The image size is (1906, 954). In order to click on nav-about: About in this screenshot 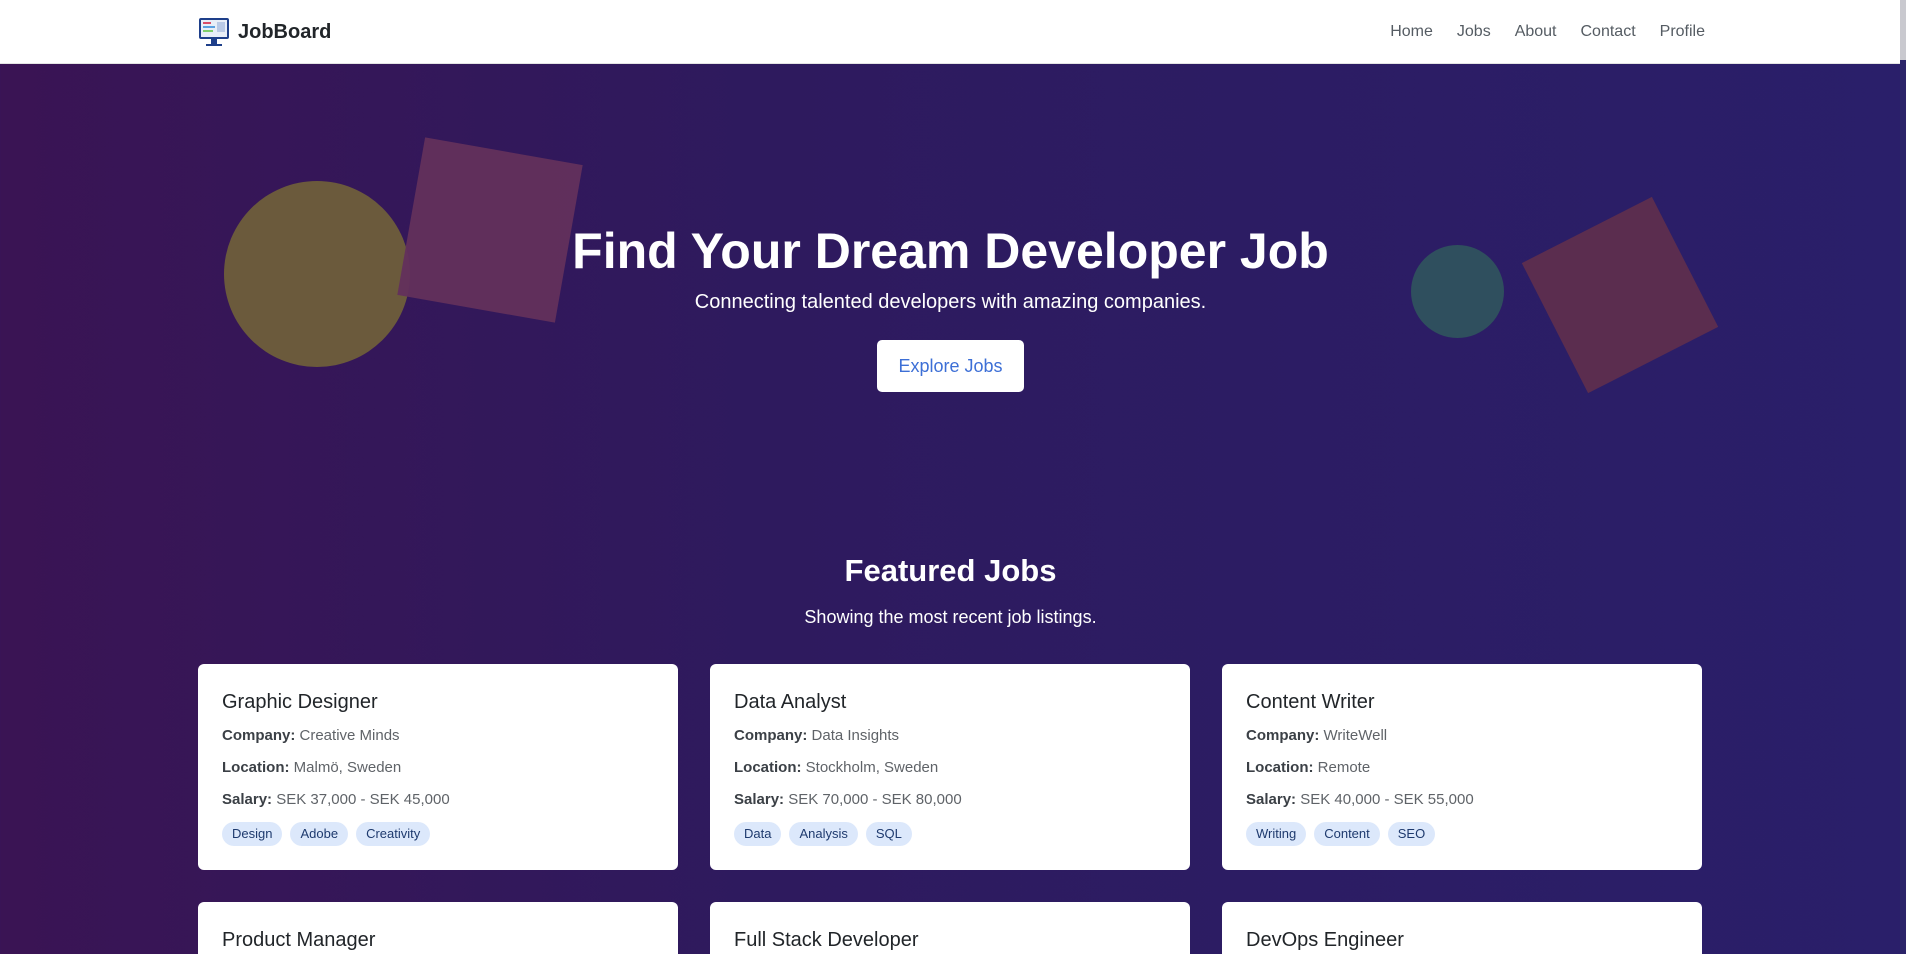, I will do `click(1536, 32)`.